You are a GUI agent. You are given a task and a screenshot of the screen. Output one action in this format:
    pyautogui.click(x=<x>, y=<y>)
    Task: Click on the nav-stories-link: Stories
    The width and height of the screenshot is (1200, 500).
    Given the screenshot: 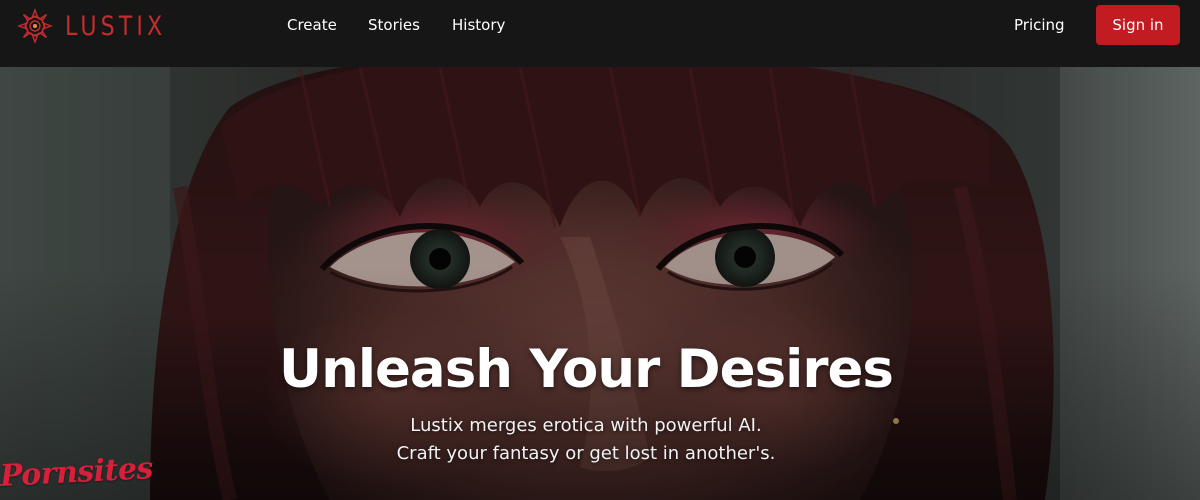 What is the action you would take?
    pyautogui.click(x=394, y=25)
    